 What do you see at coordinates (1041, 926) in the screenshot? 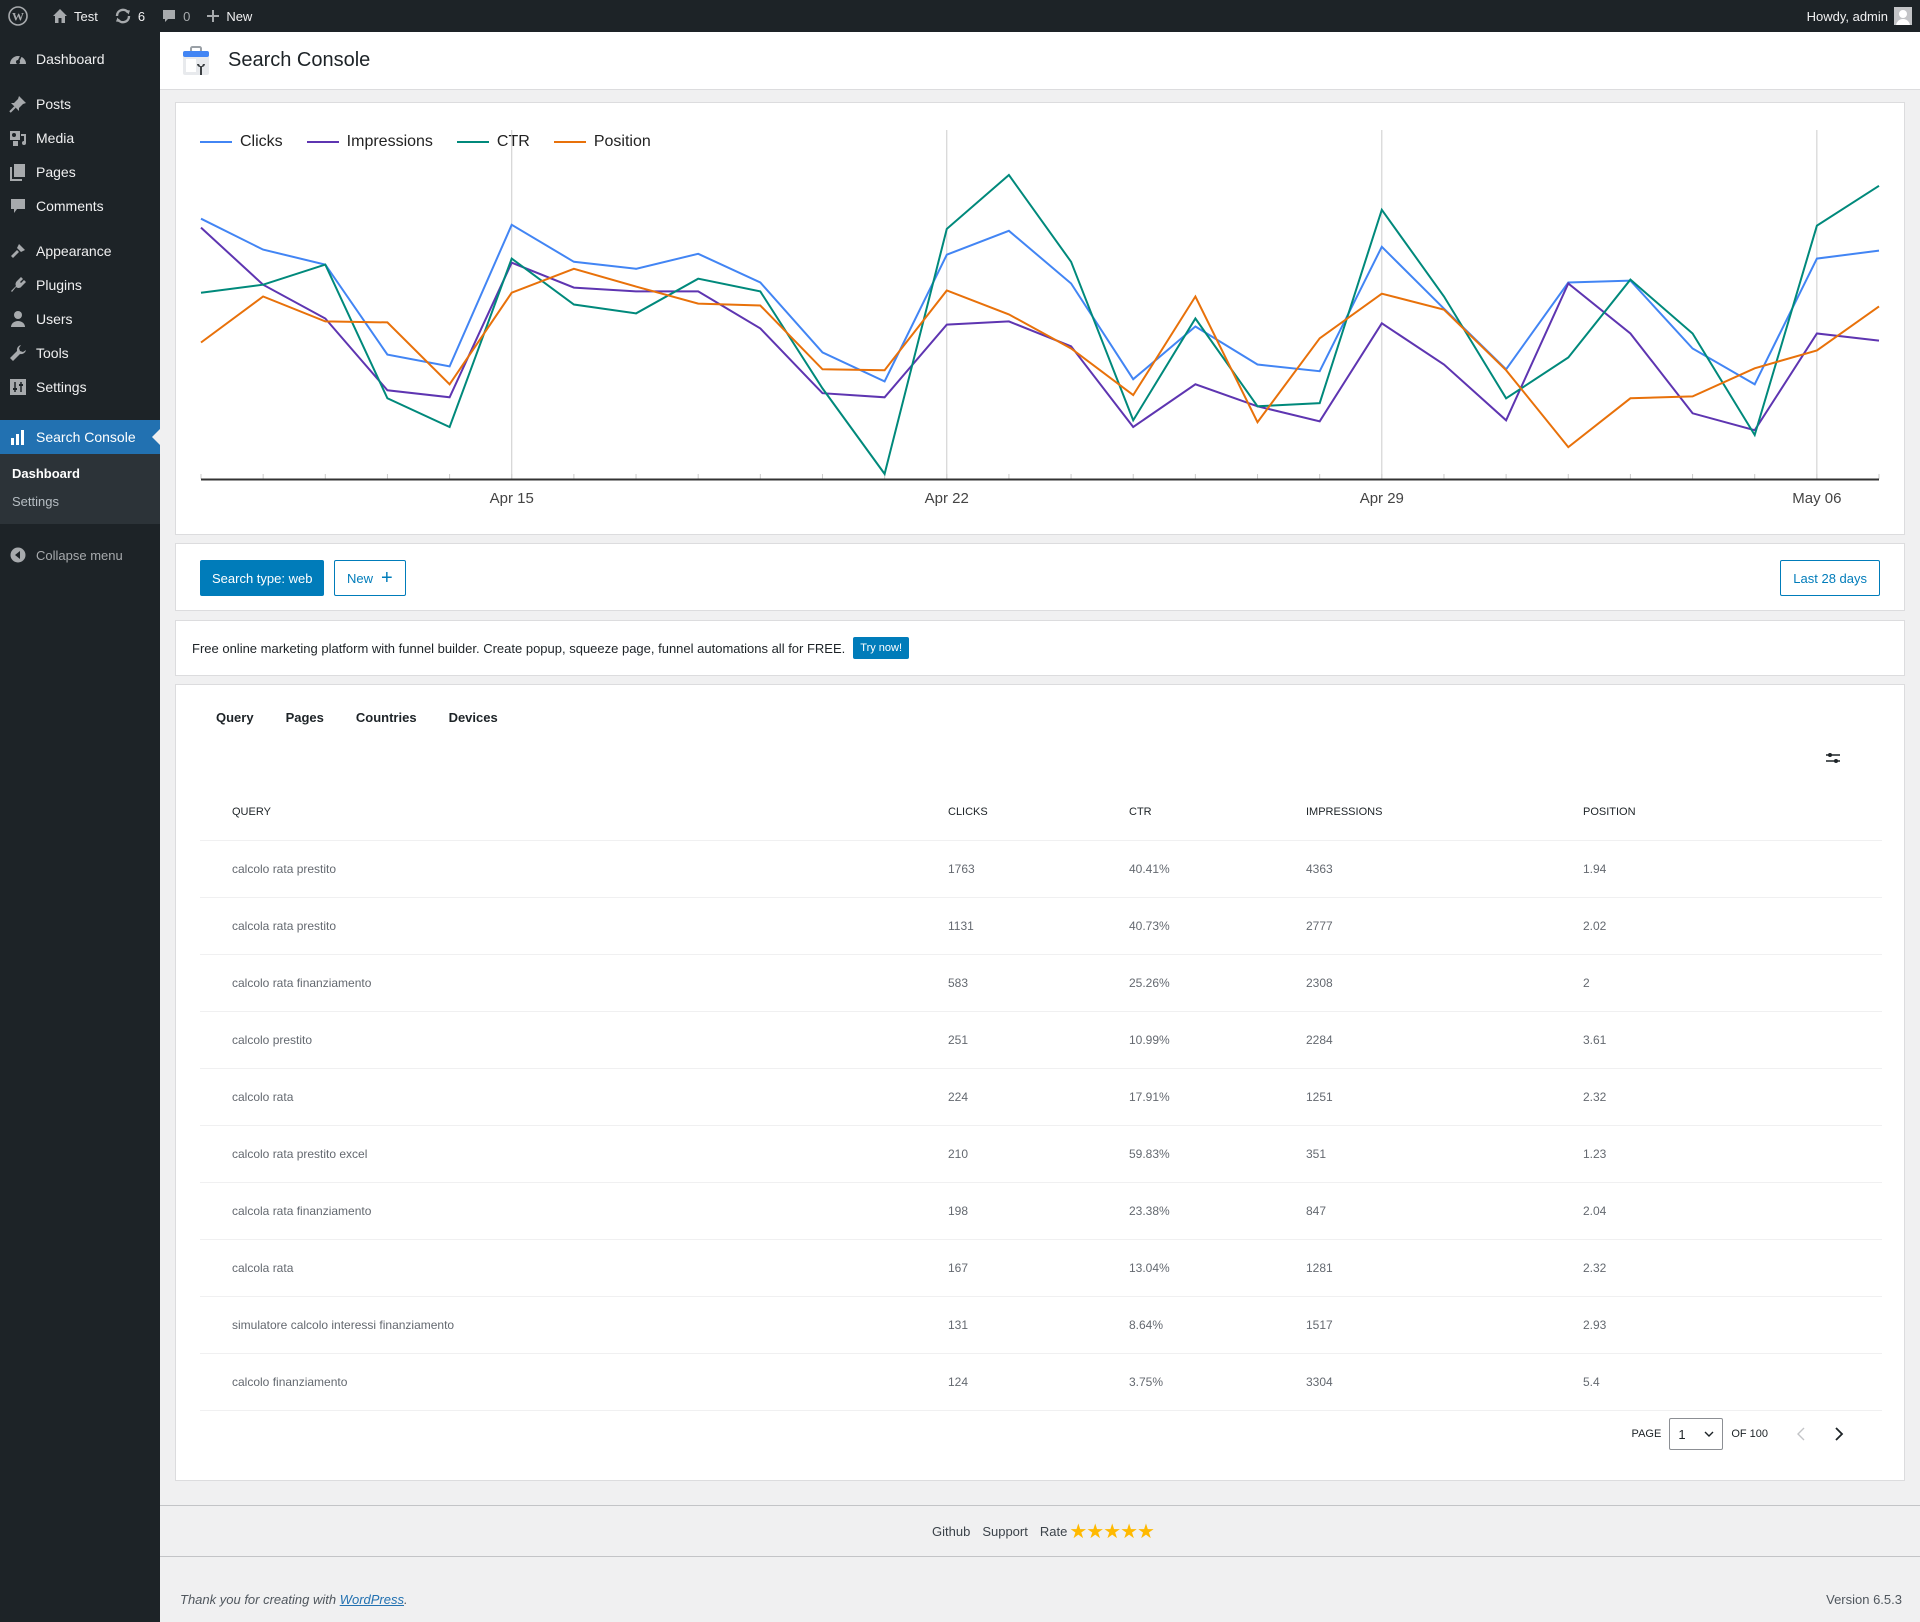
I see `table-row: calcola rata prestito 1131 40.73% 2777 2.02` at bounding box center [1041, 926].